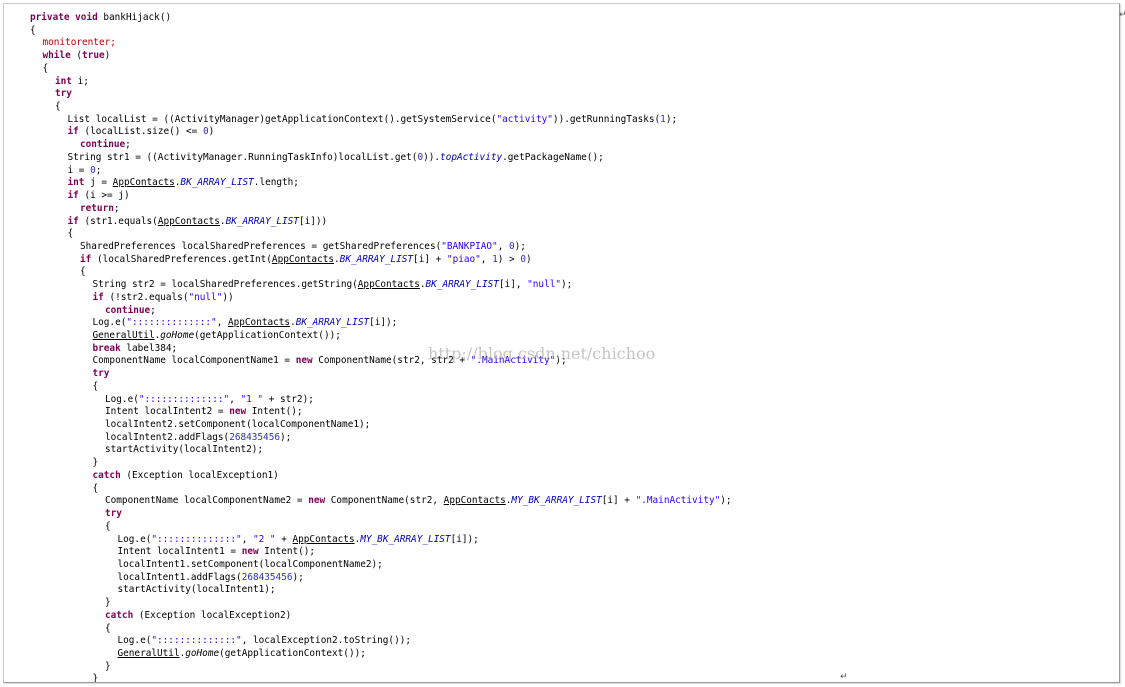 This screenshot has width=1125, height=687. What do you see at coordinates (179, 552) in the screenshot?
I see `code-token: Intent localIntent1 =` at bounding box center [179, 552].